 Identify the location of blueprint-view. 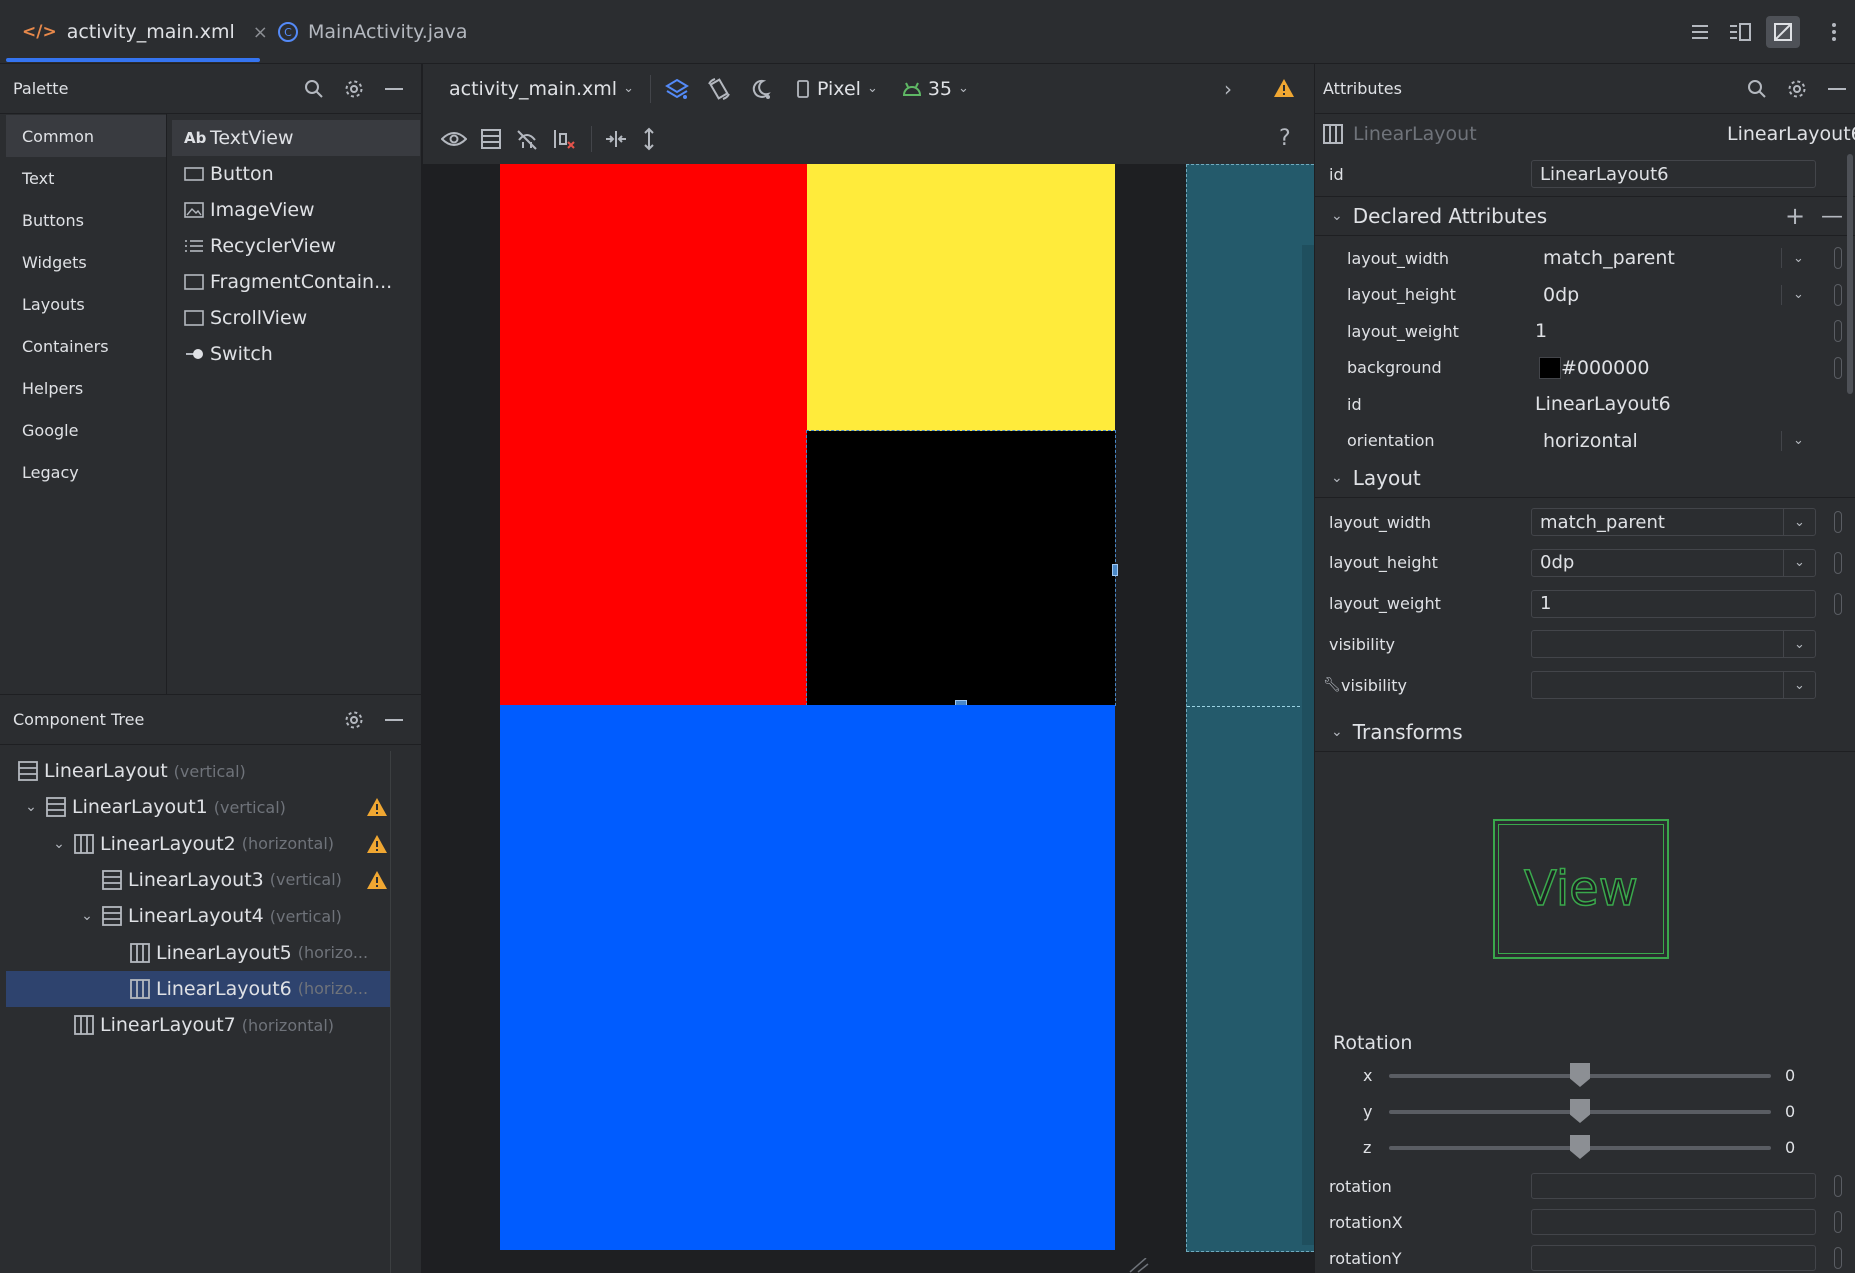
(1250, 708).